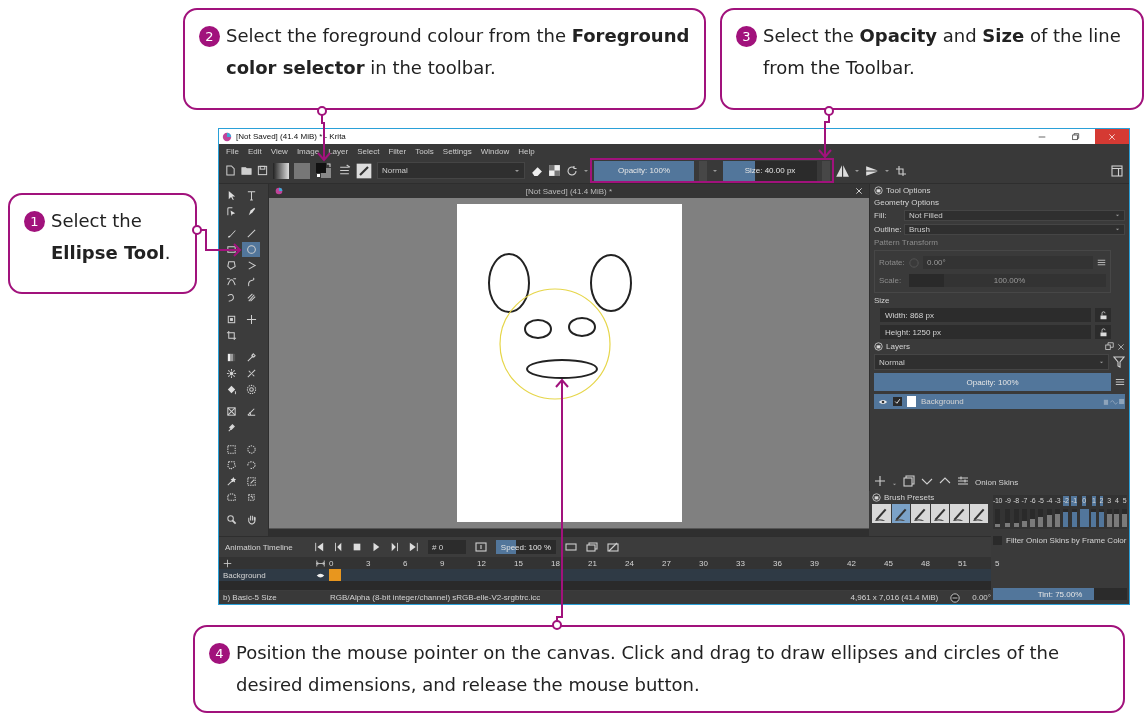 The image size is (1146, 723). What do you see at coordinates (572, 170) in the screenshot?
I see `reload-icon` at bounding box center [572, 170].